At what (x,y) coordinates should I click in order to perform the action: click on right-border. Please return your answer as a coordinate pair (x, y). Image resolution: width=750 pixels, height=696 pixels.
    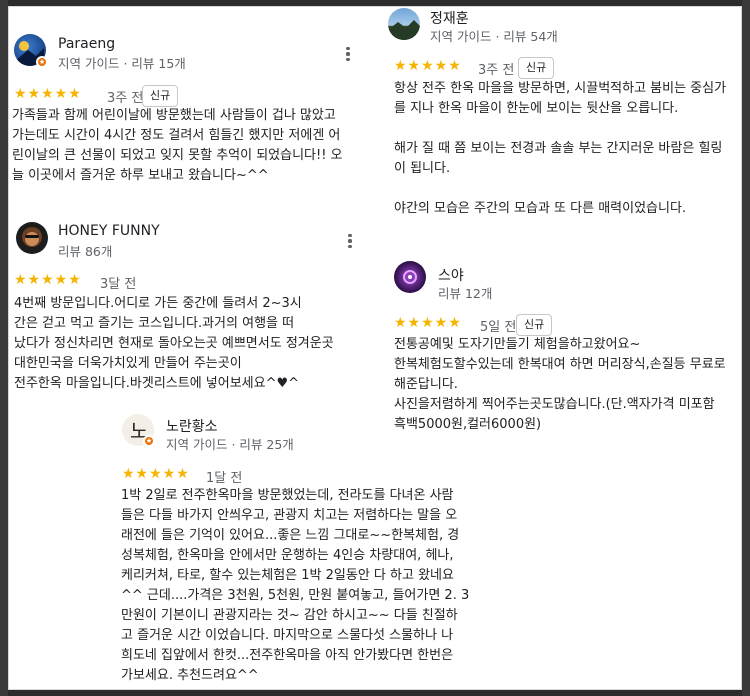
    Looking at the image, I should click on (746, 348).